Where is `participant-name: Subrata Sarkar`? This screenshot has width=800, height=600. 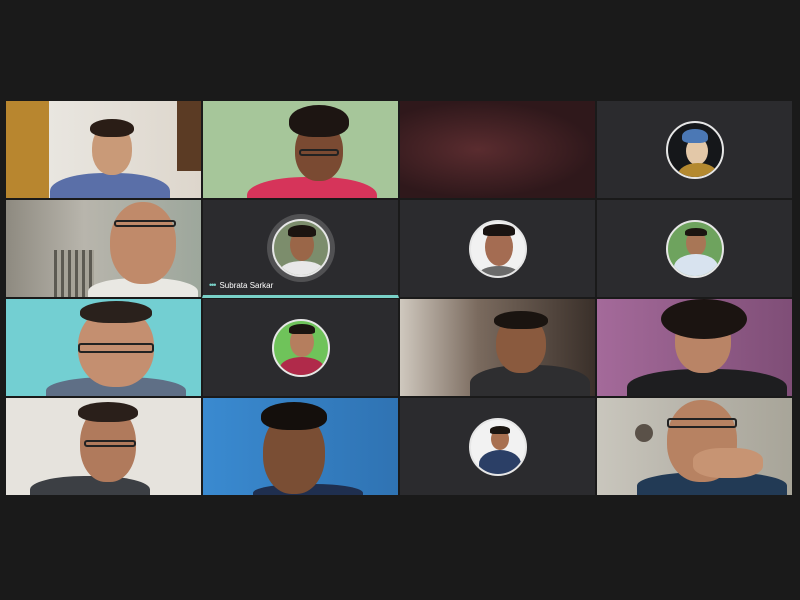
participant-name: Subrata Sarkar is located at coordinates (246, 285).